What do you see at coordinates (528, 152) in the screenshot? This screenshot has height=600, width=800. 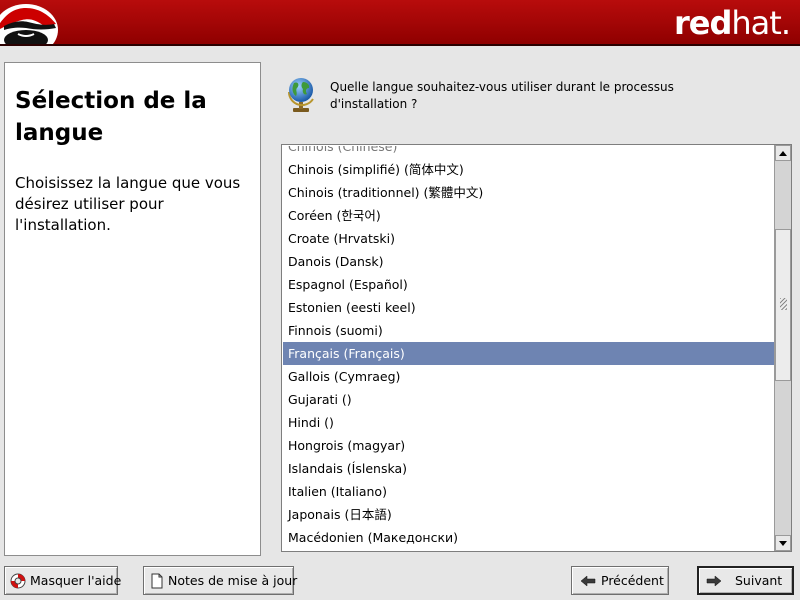 I see `language-list-item: Chinois (Chinese)` at bounding box center [528, 152].